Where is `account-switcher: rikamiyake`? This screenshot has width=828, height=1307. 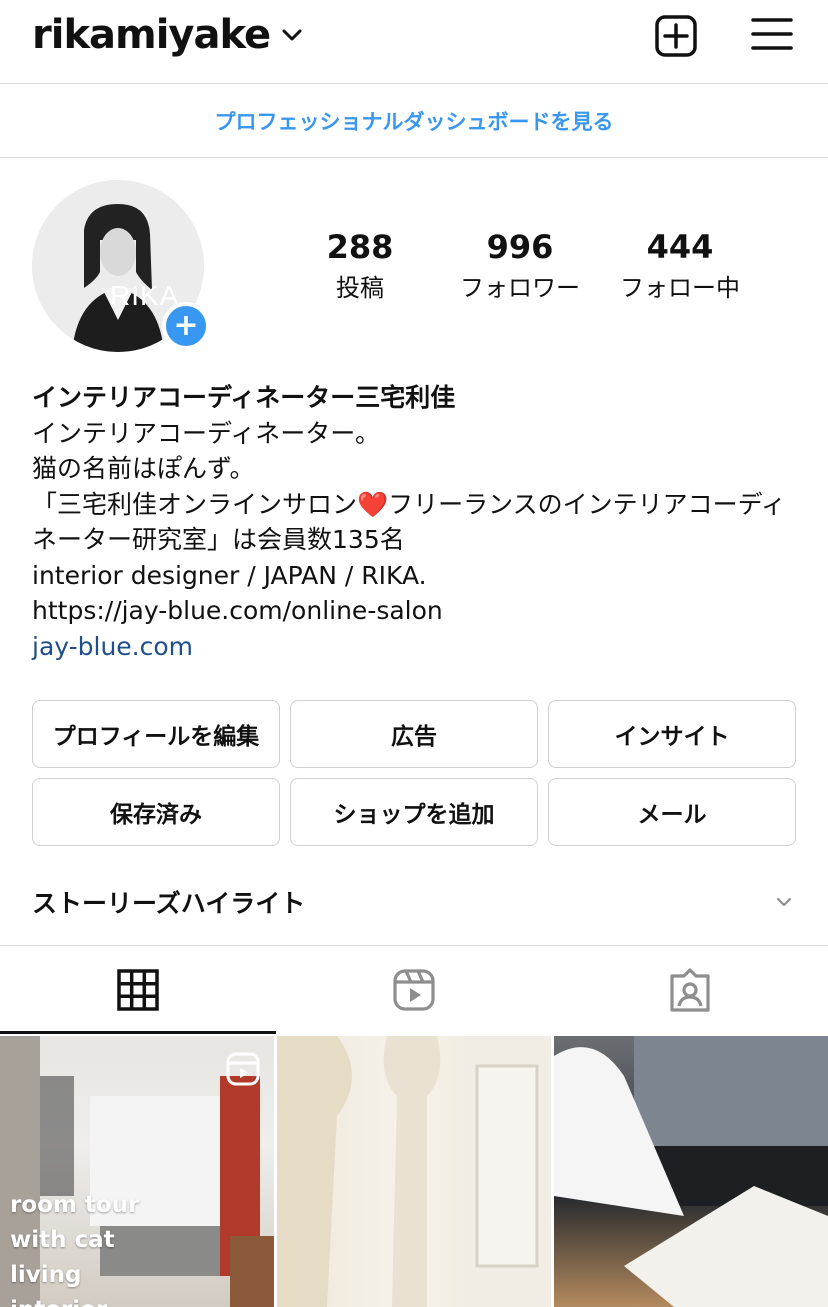 account-switcher: rikamiyake is located at coordinates (168, 35).